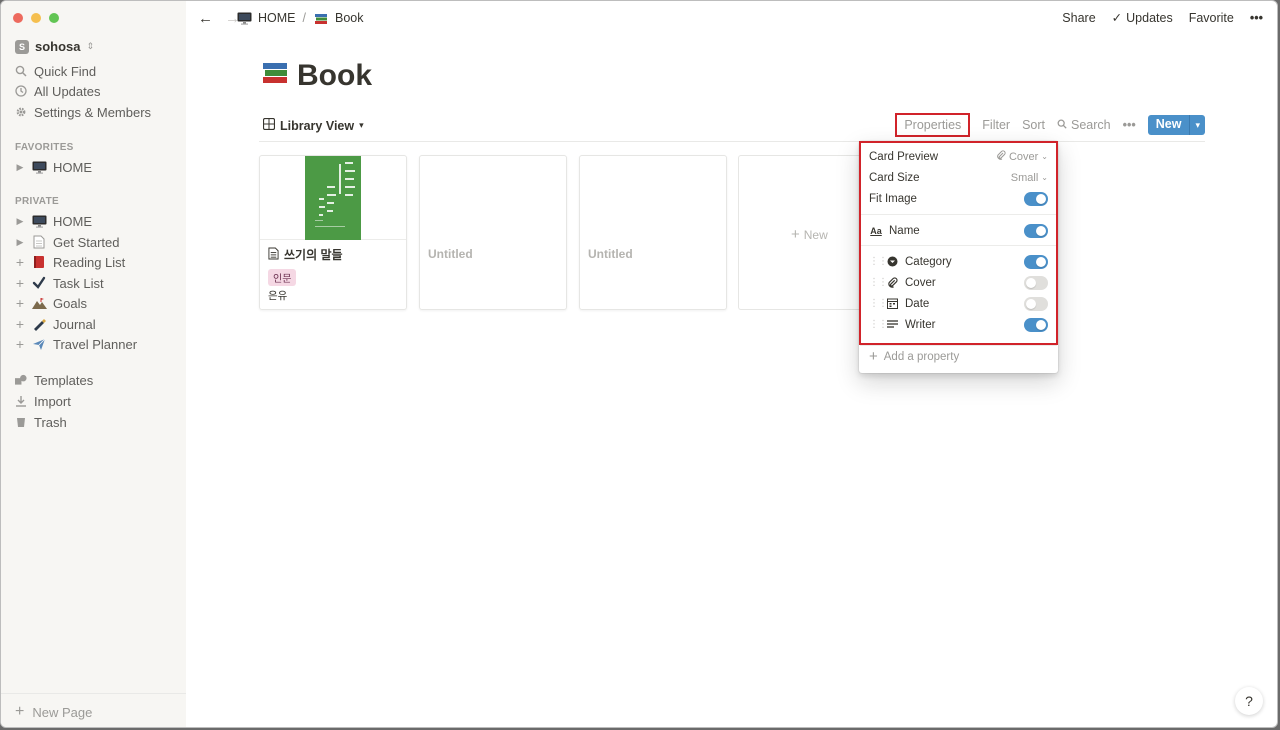  What do you see at coordinates (54, 18) in the screenshot?
I see `zoom-window-button` at bounding box center [54, 18].